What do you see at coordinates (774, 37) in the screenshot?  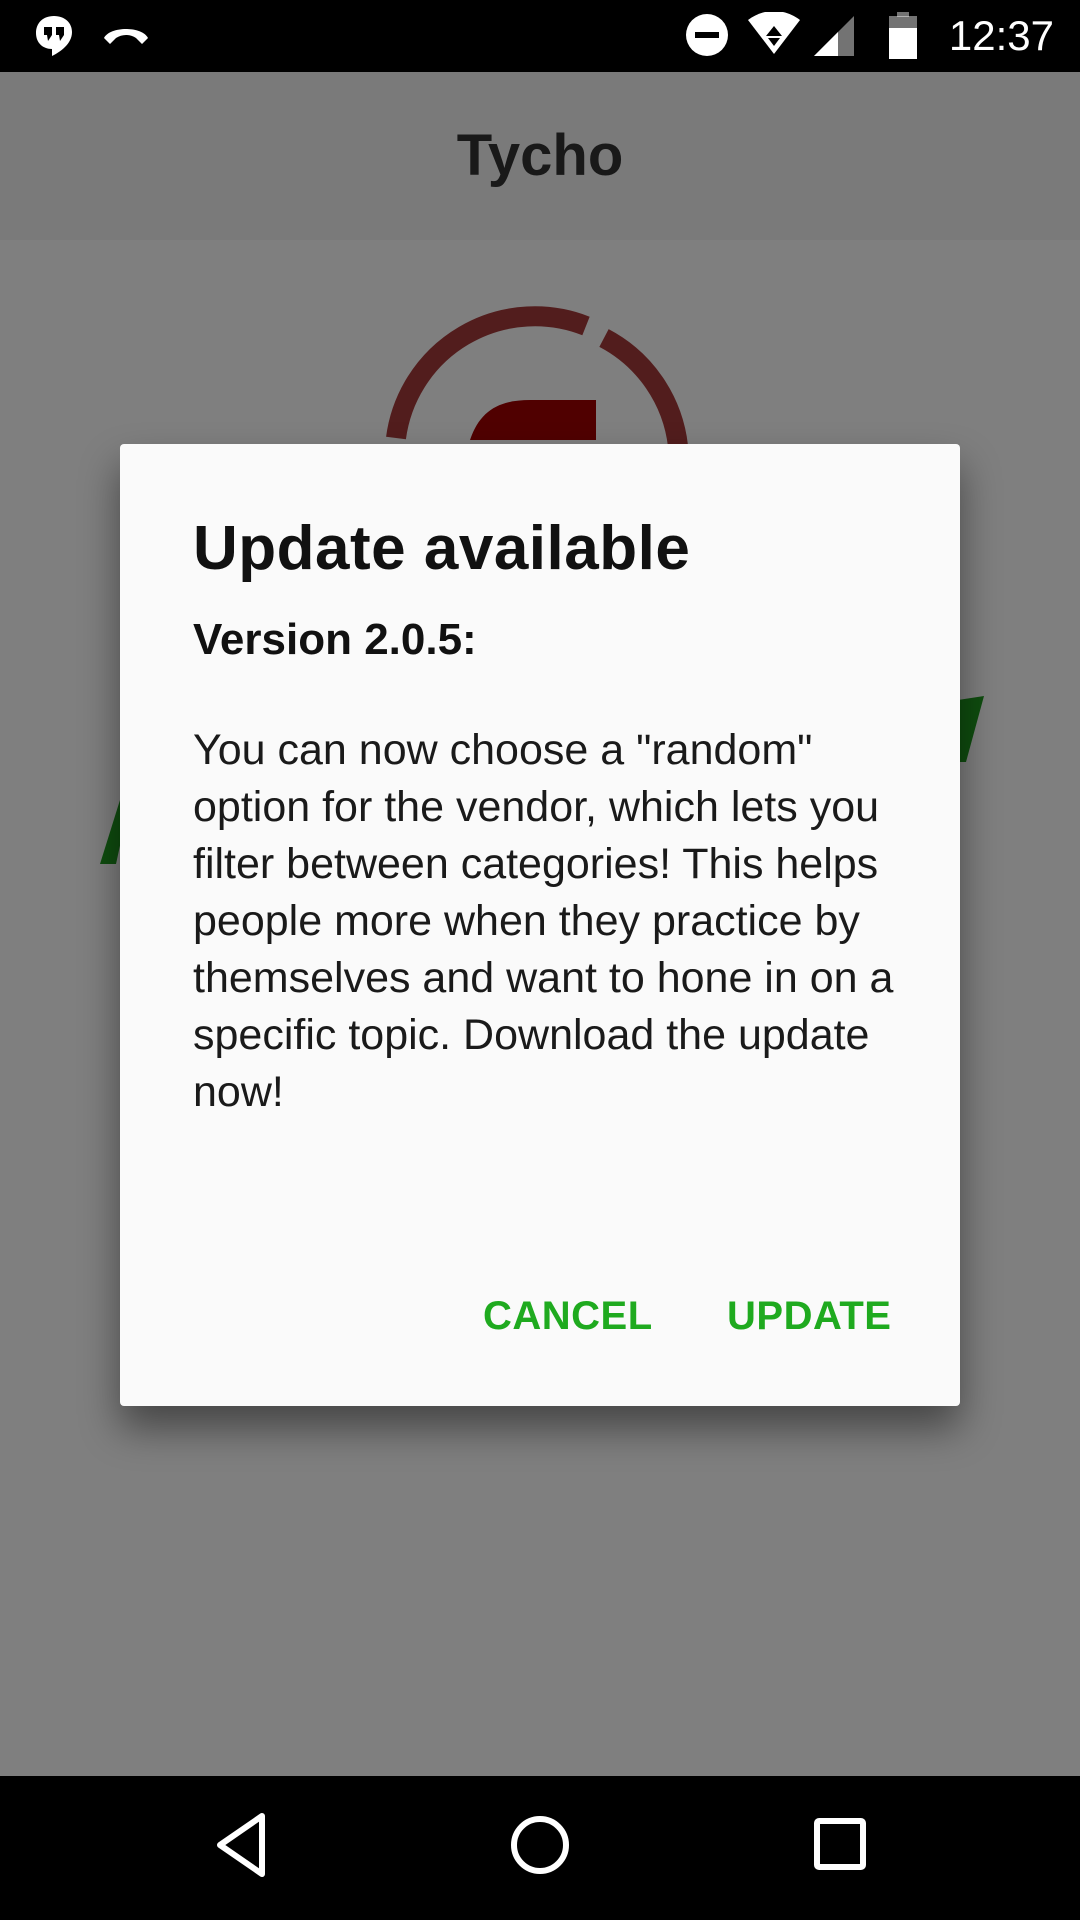 I see `wifi-icon` at bounding box center [774, 37].